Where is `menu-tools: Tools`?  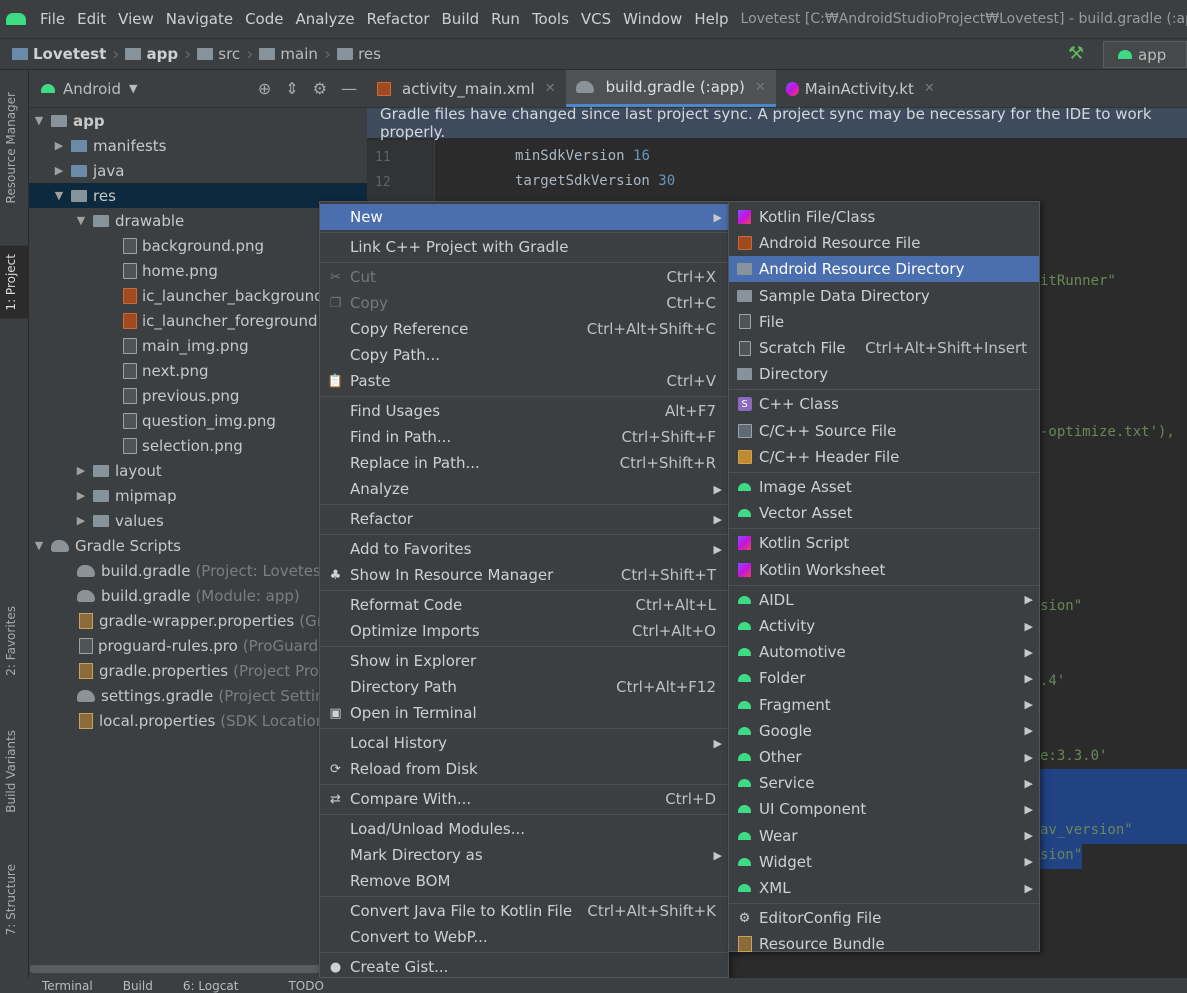 menu-tools: Tools is located at coordinates (550, 19).